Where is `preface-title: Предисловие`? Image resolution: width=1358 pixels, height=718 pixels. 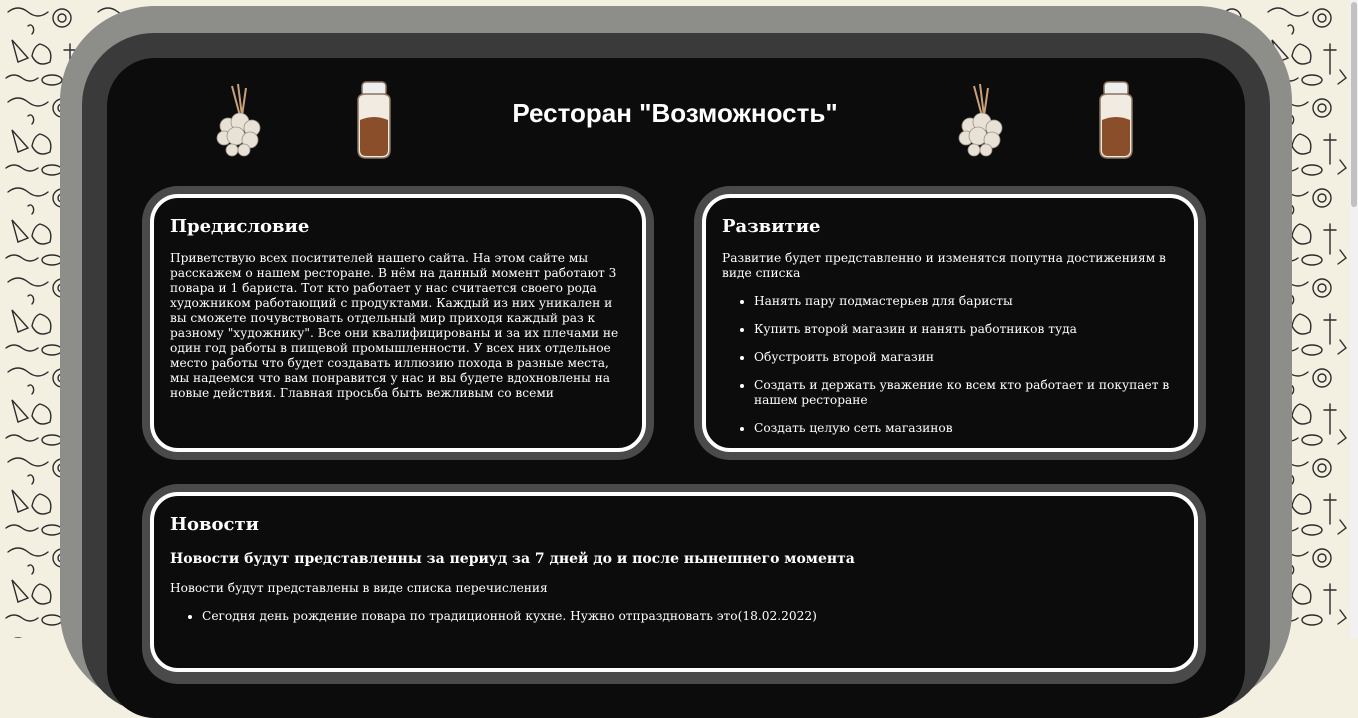
preface-title: Предисловие is located at coordinates (240, 226).